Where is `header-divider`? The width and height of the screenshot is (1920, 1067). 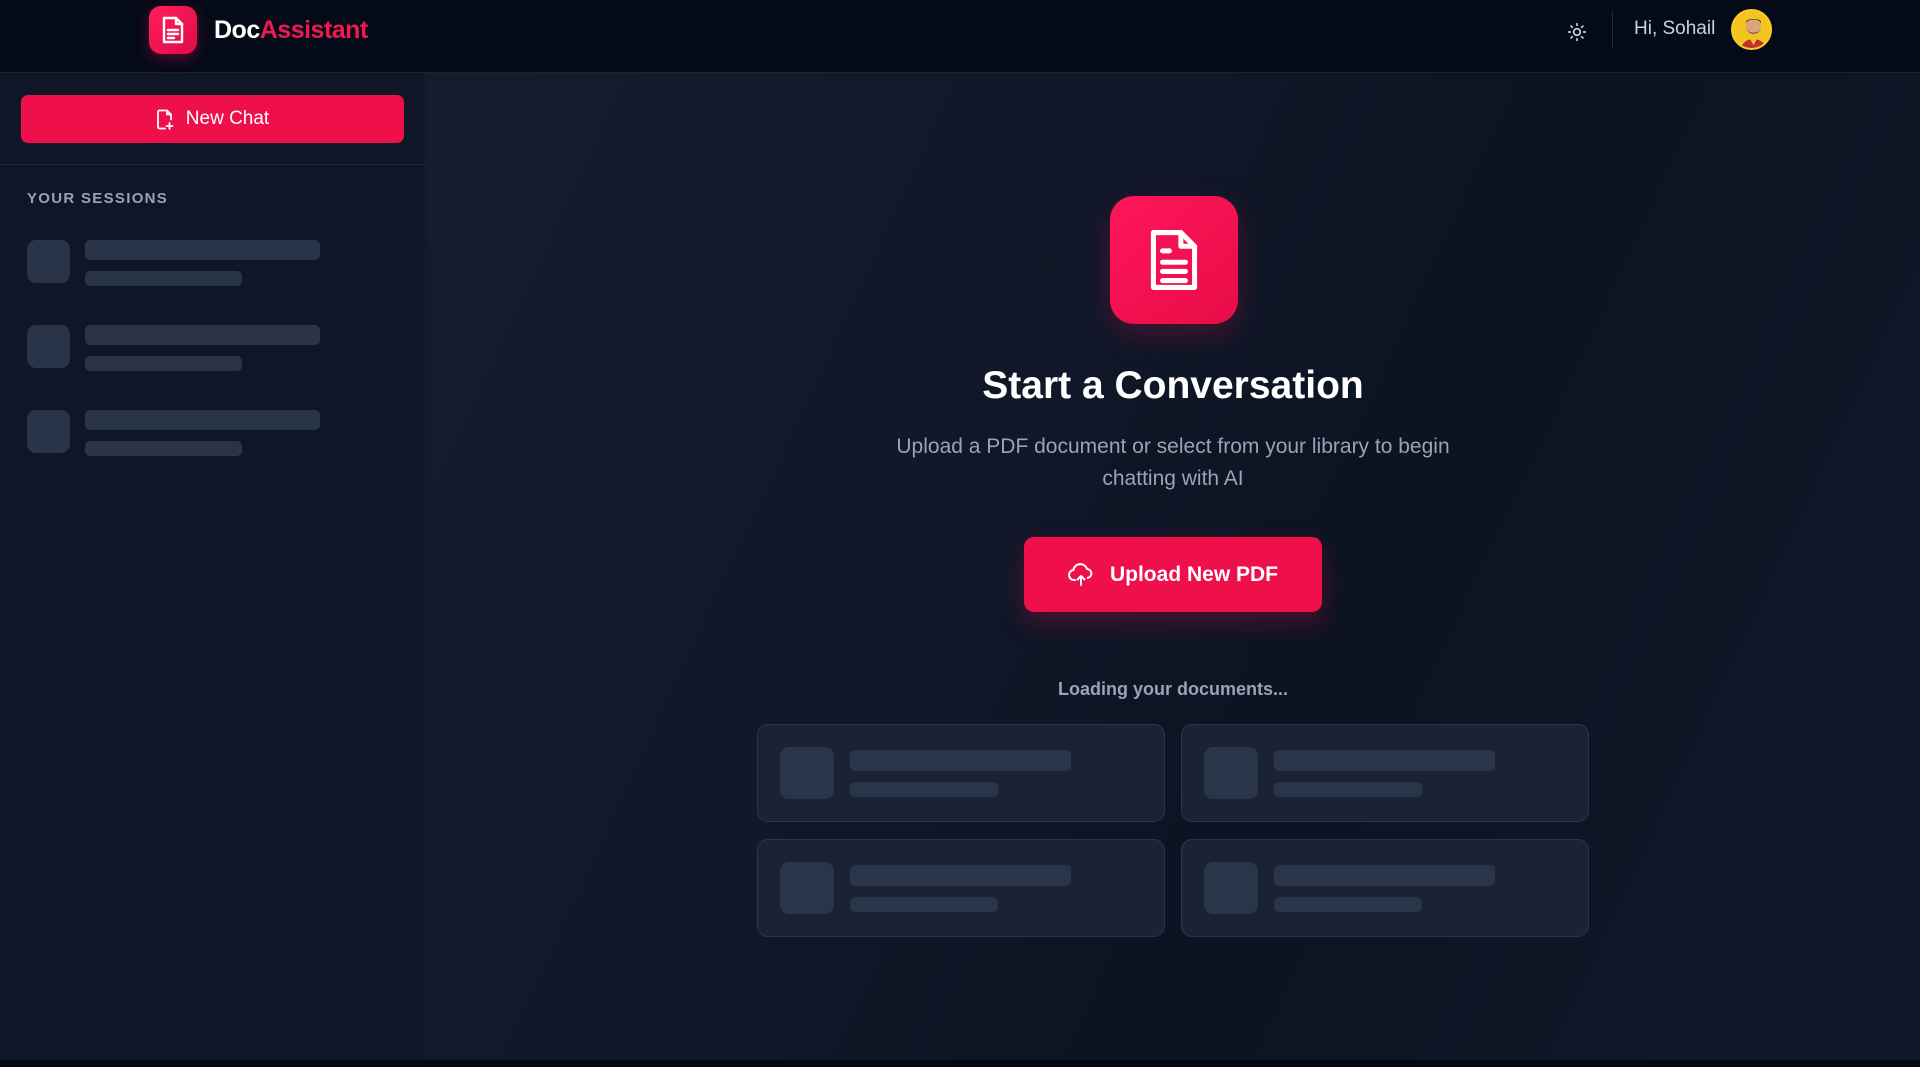 header-divider is located at coordinates (1612, 30).